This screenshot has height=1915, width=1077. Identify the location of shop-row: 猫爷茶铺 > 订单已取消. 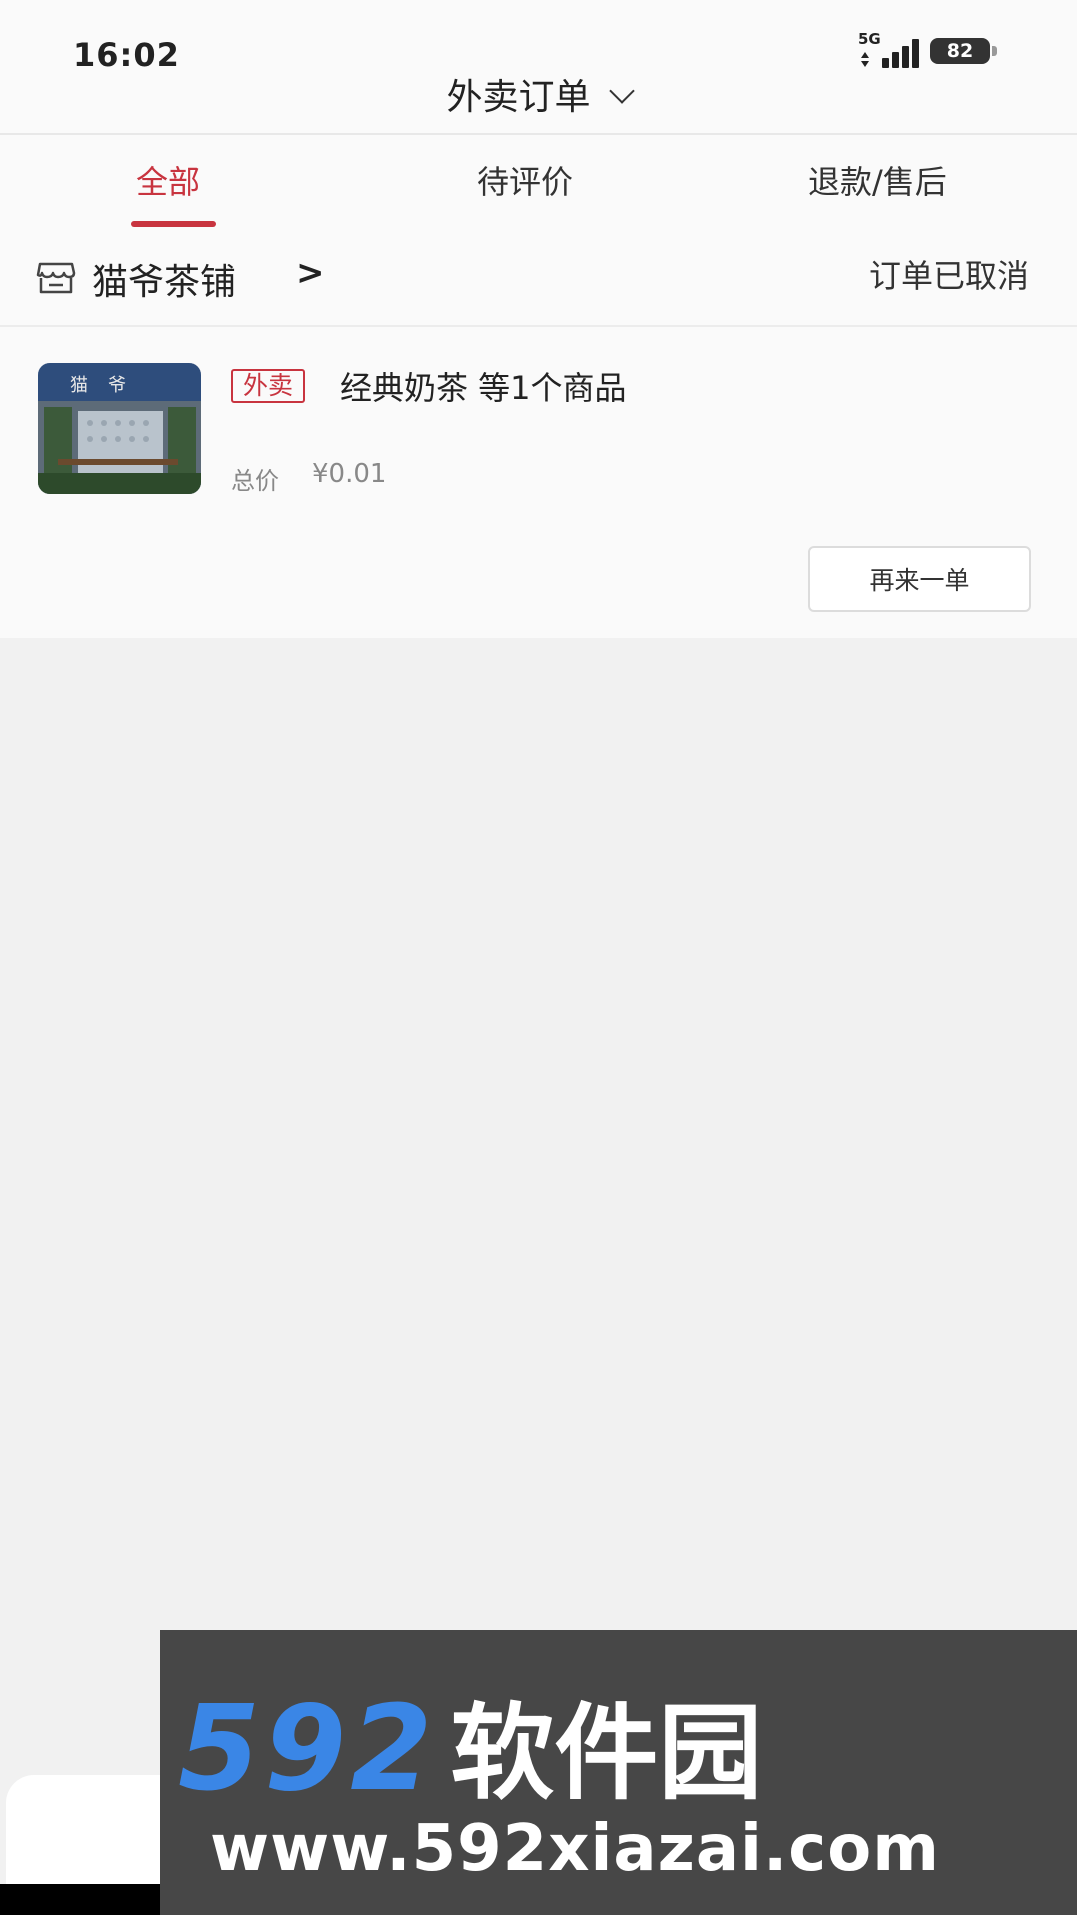
(538, 278).